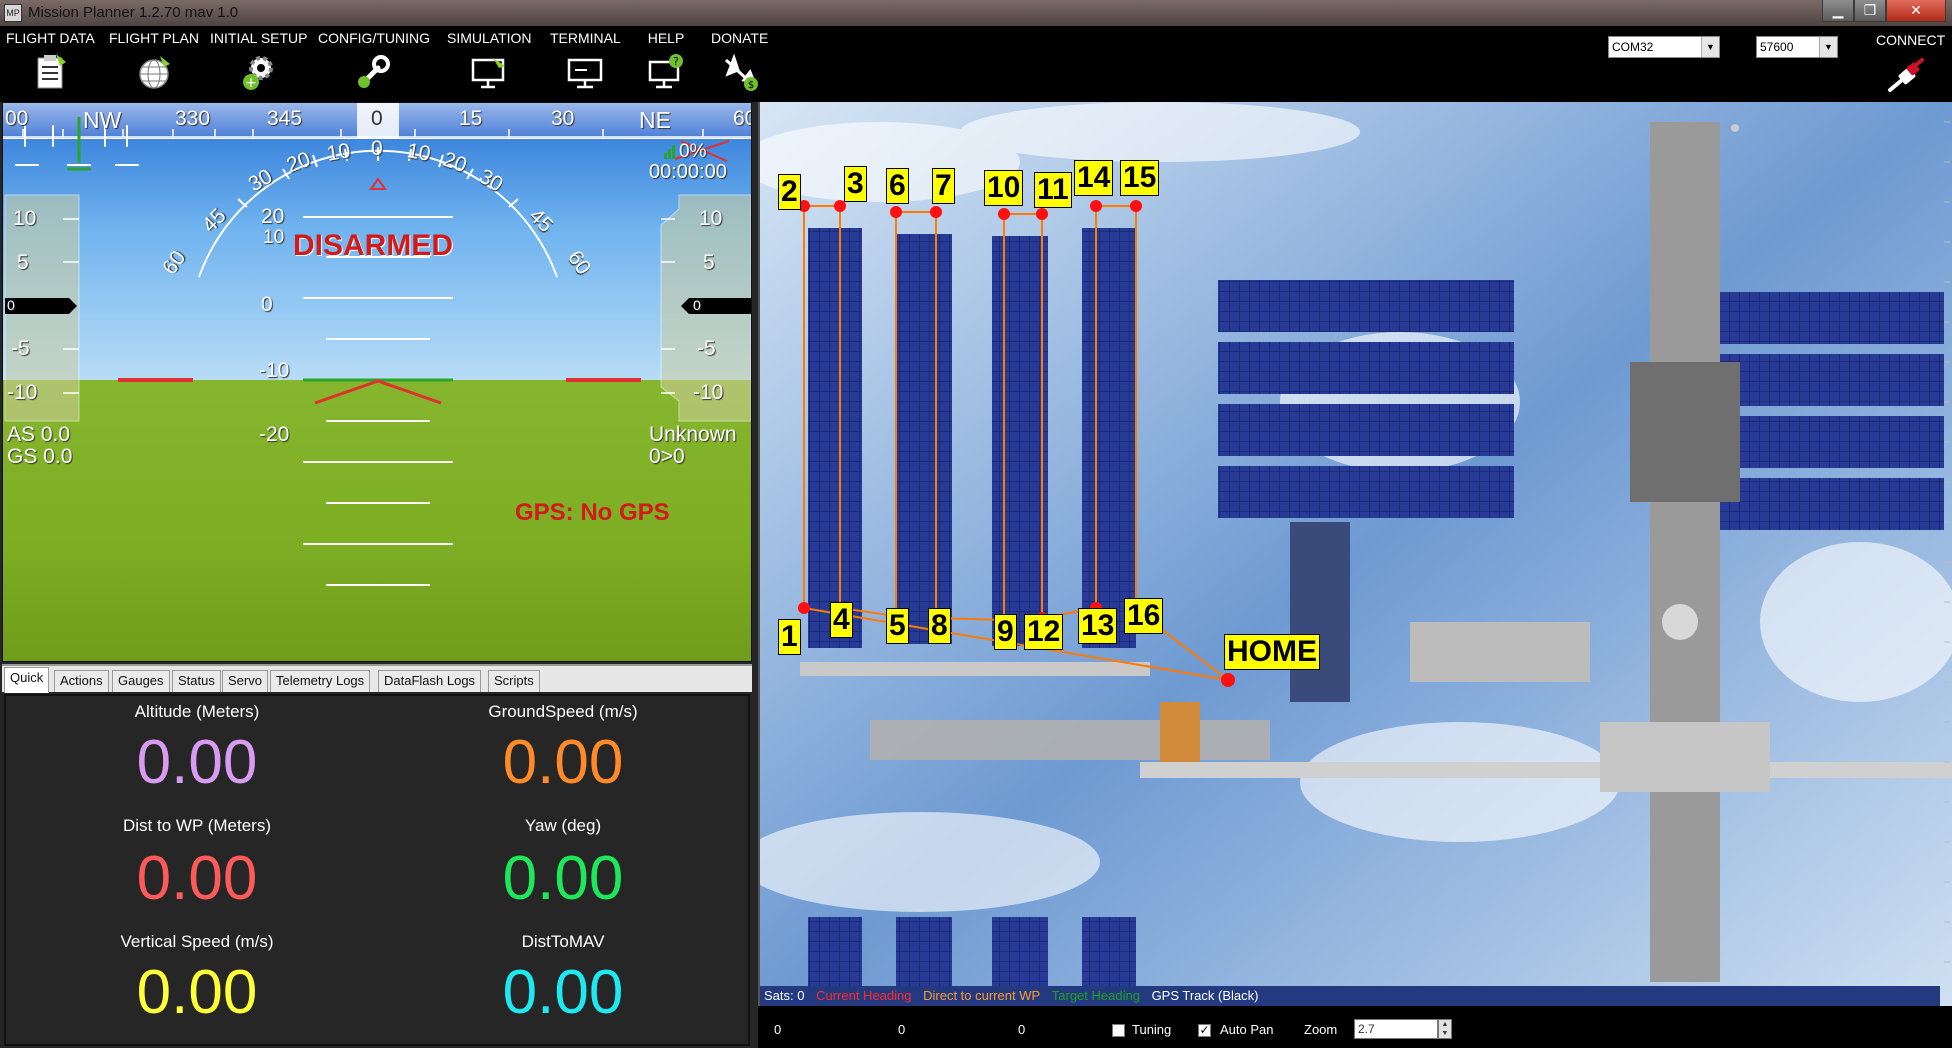 The height and width of the screenshot is (1048, 1952). Describe the element at coordinates (285, 118) in the screenshot. I see `heading-label: 345` at that location.